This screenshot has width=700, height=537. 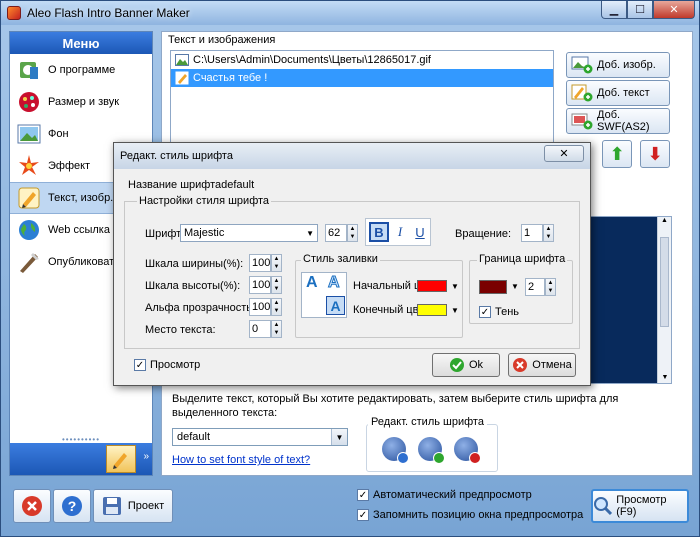 I want to click on shadow-checkbox: ✓ Тень, so click(x=499, y=312).